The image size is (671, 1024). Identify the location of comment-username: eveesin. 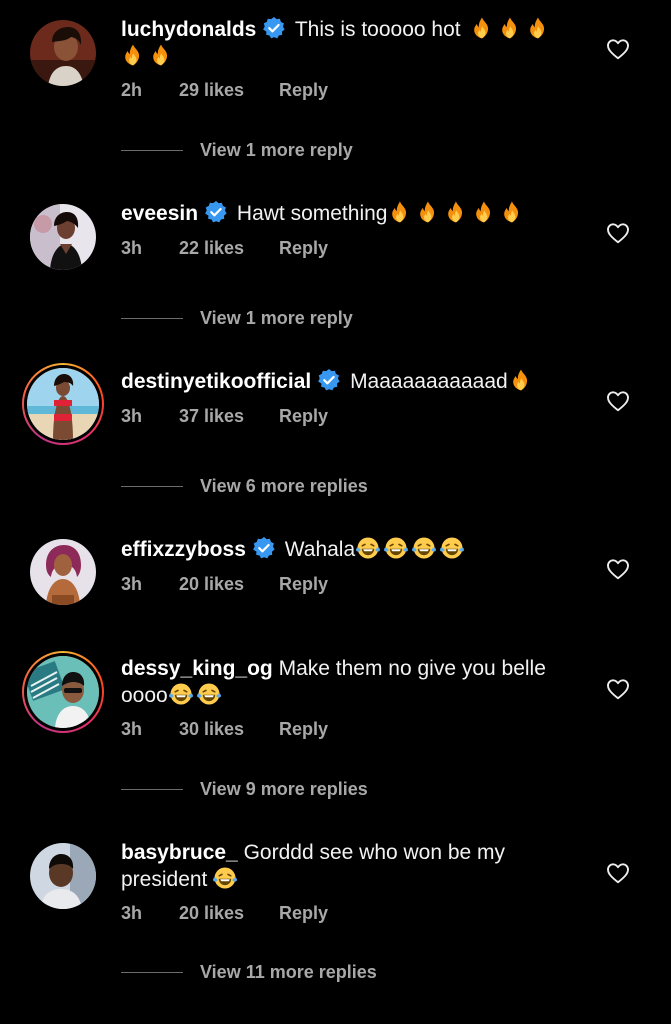
(159, 213).